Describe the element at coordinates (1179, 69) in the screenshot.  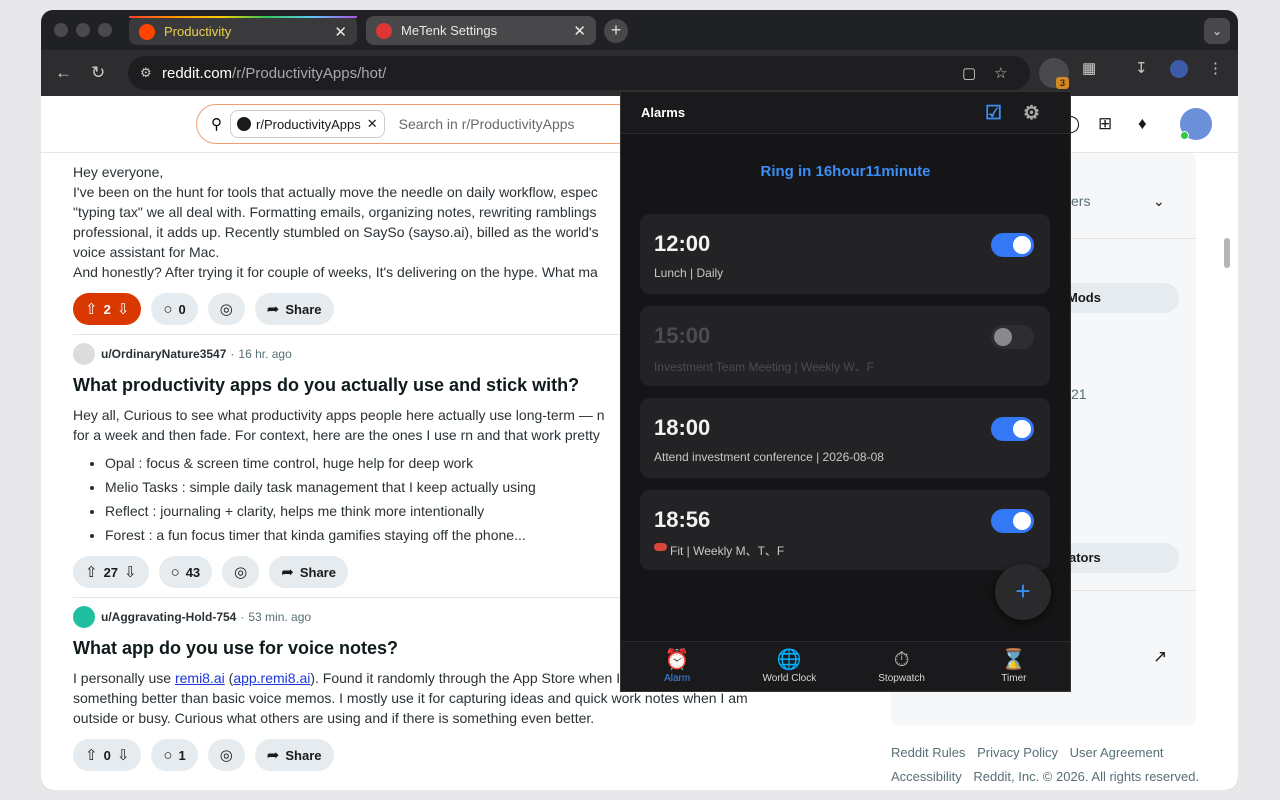
I see `profile-avatar` at that location.